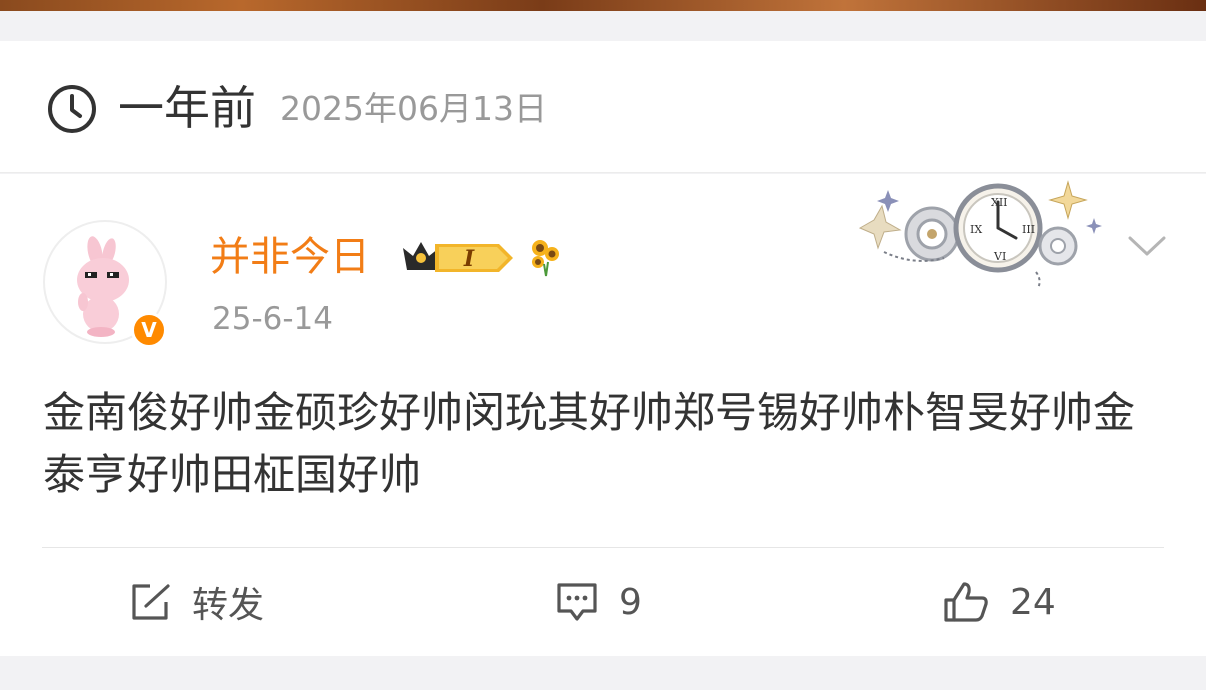  I want to click on share-edit-icon, so click(151, 602).